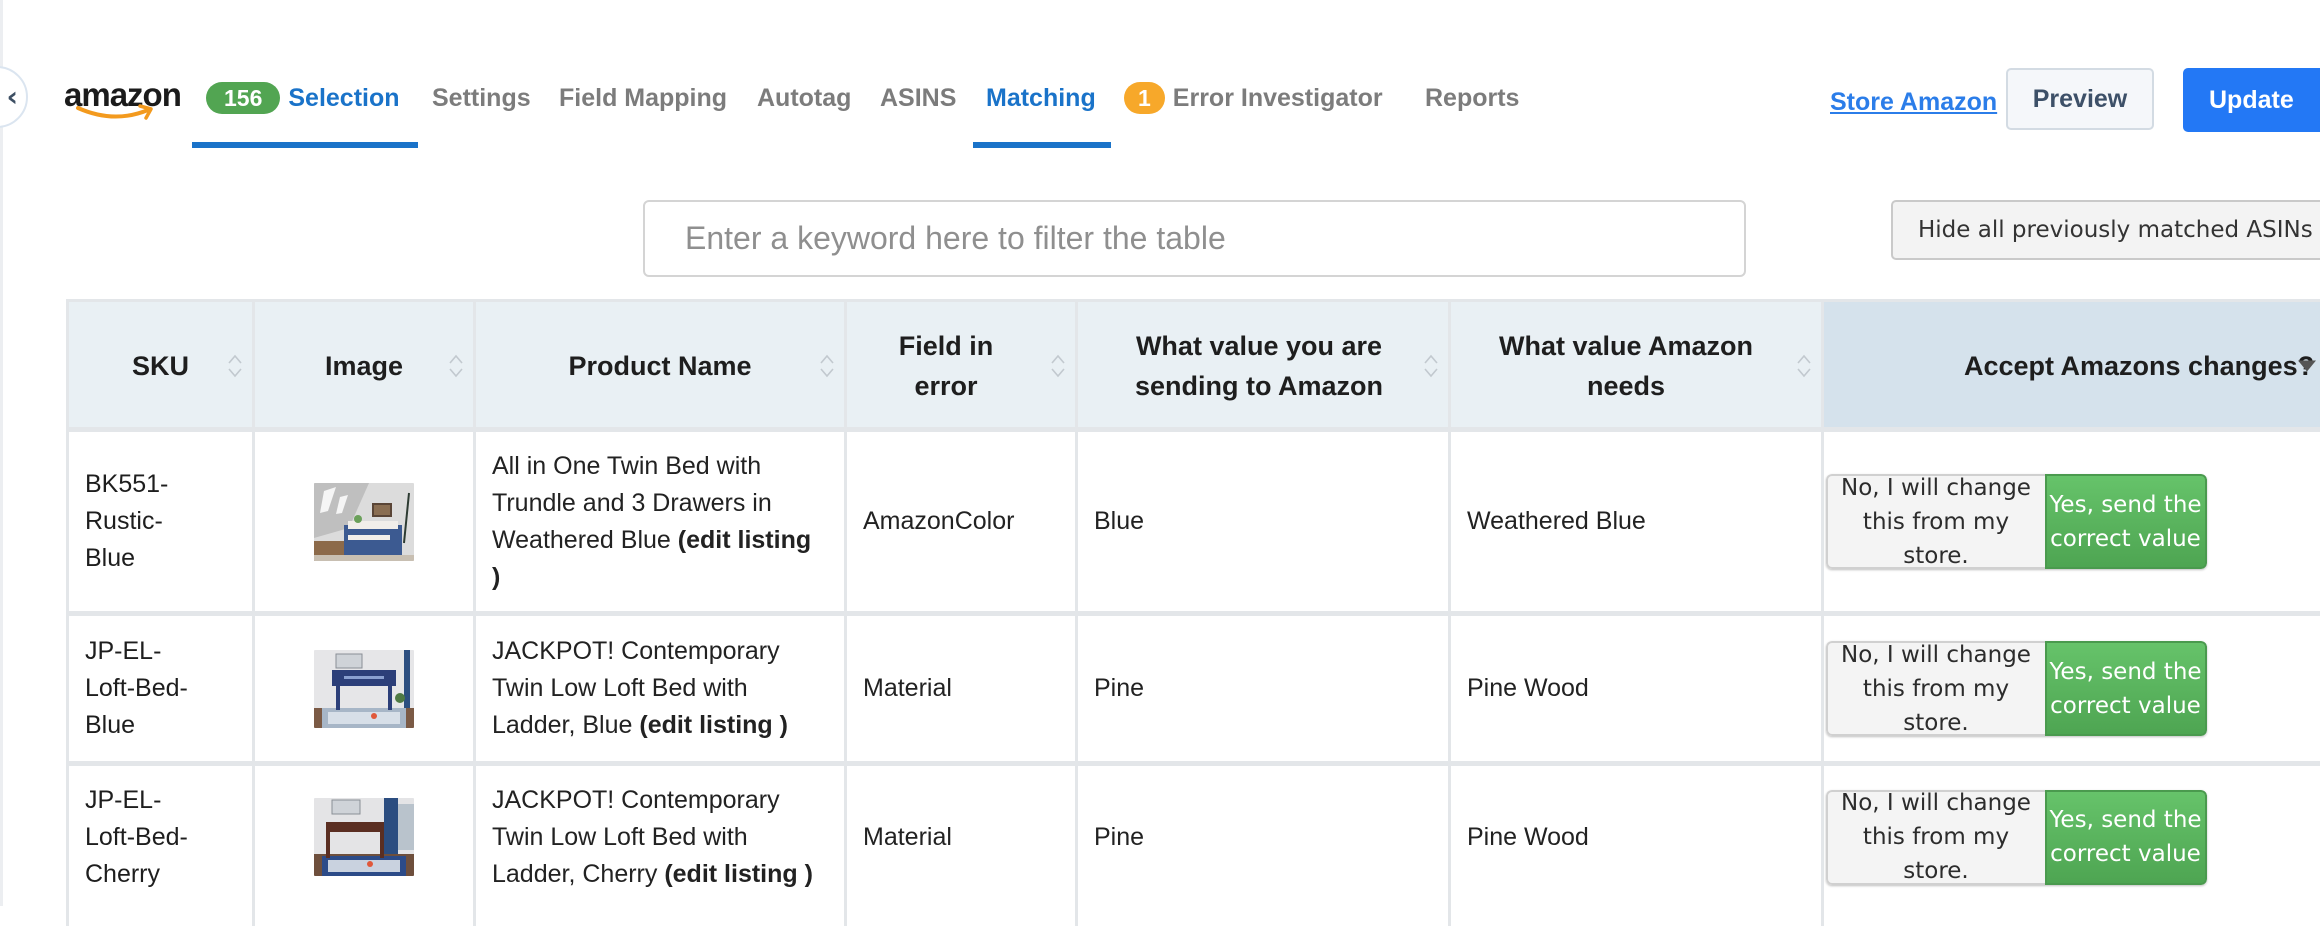 The height and width of the screenshot is (926, 2320). I want to click on tab-label: Reports, so click(1472, 97).